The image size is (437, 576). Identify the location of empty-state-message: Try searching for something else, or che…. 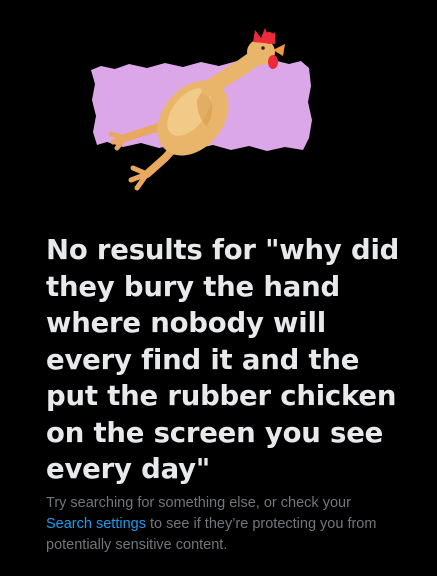
(216, 524).